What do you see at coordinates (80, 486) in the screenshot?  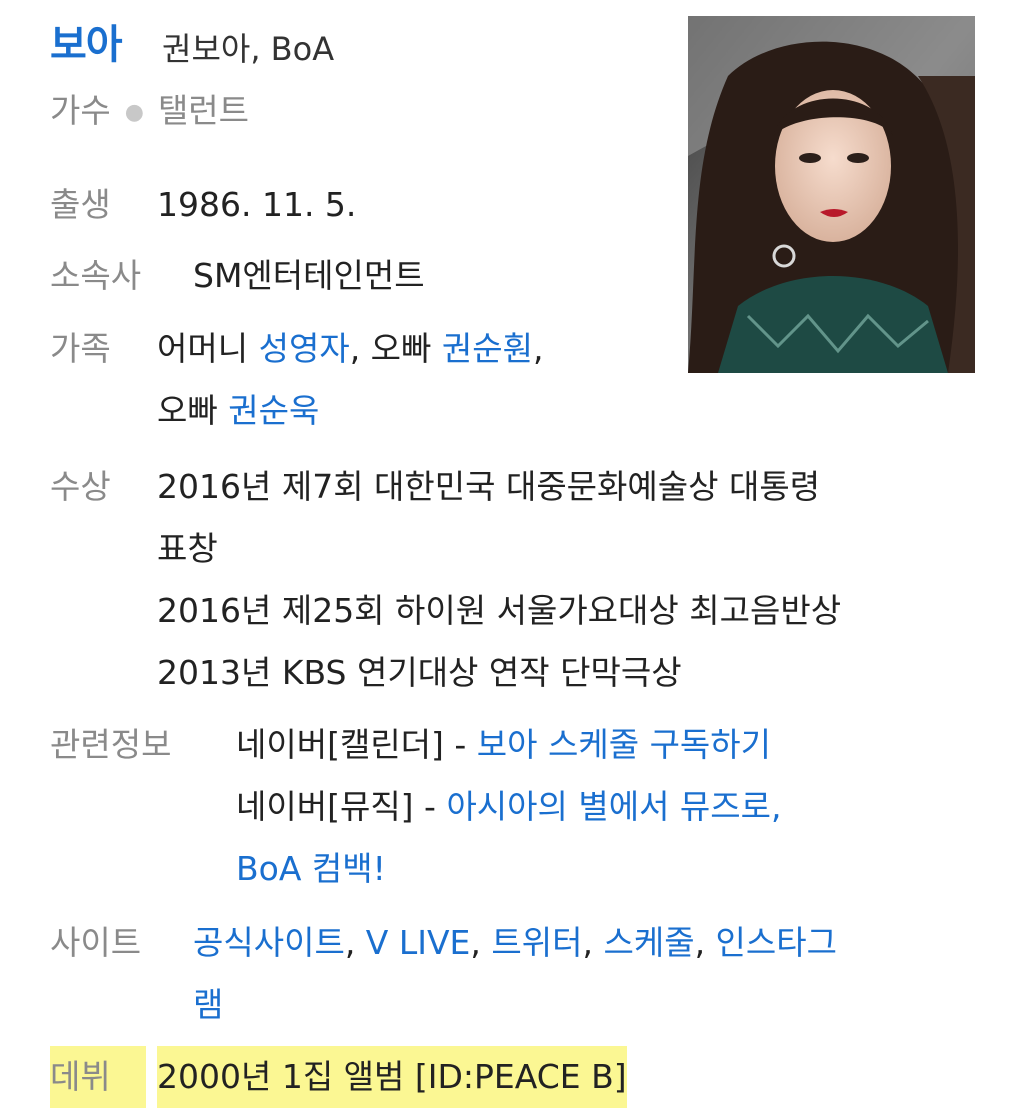 I see `awards-label: 수상` at bounding box center [80, 486].